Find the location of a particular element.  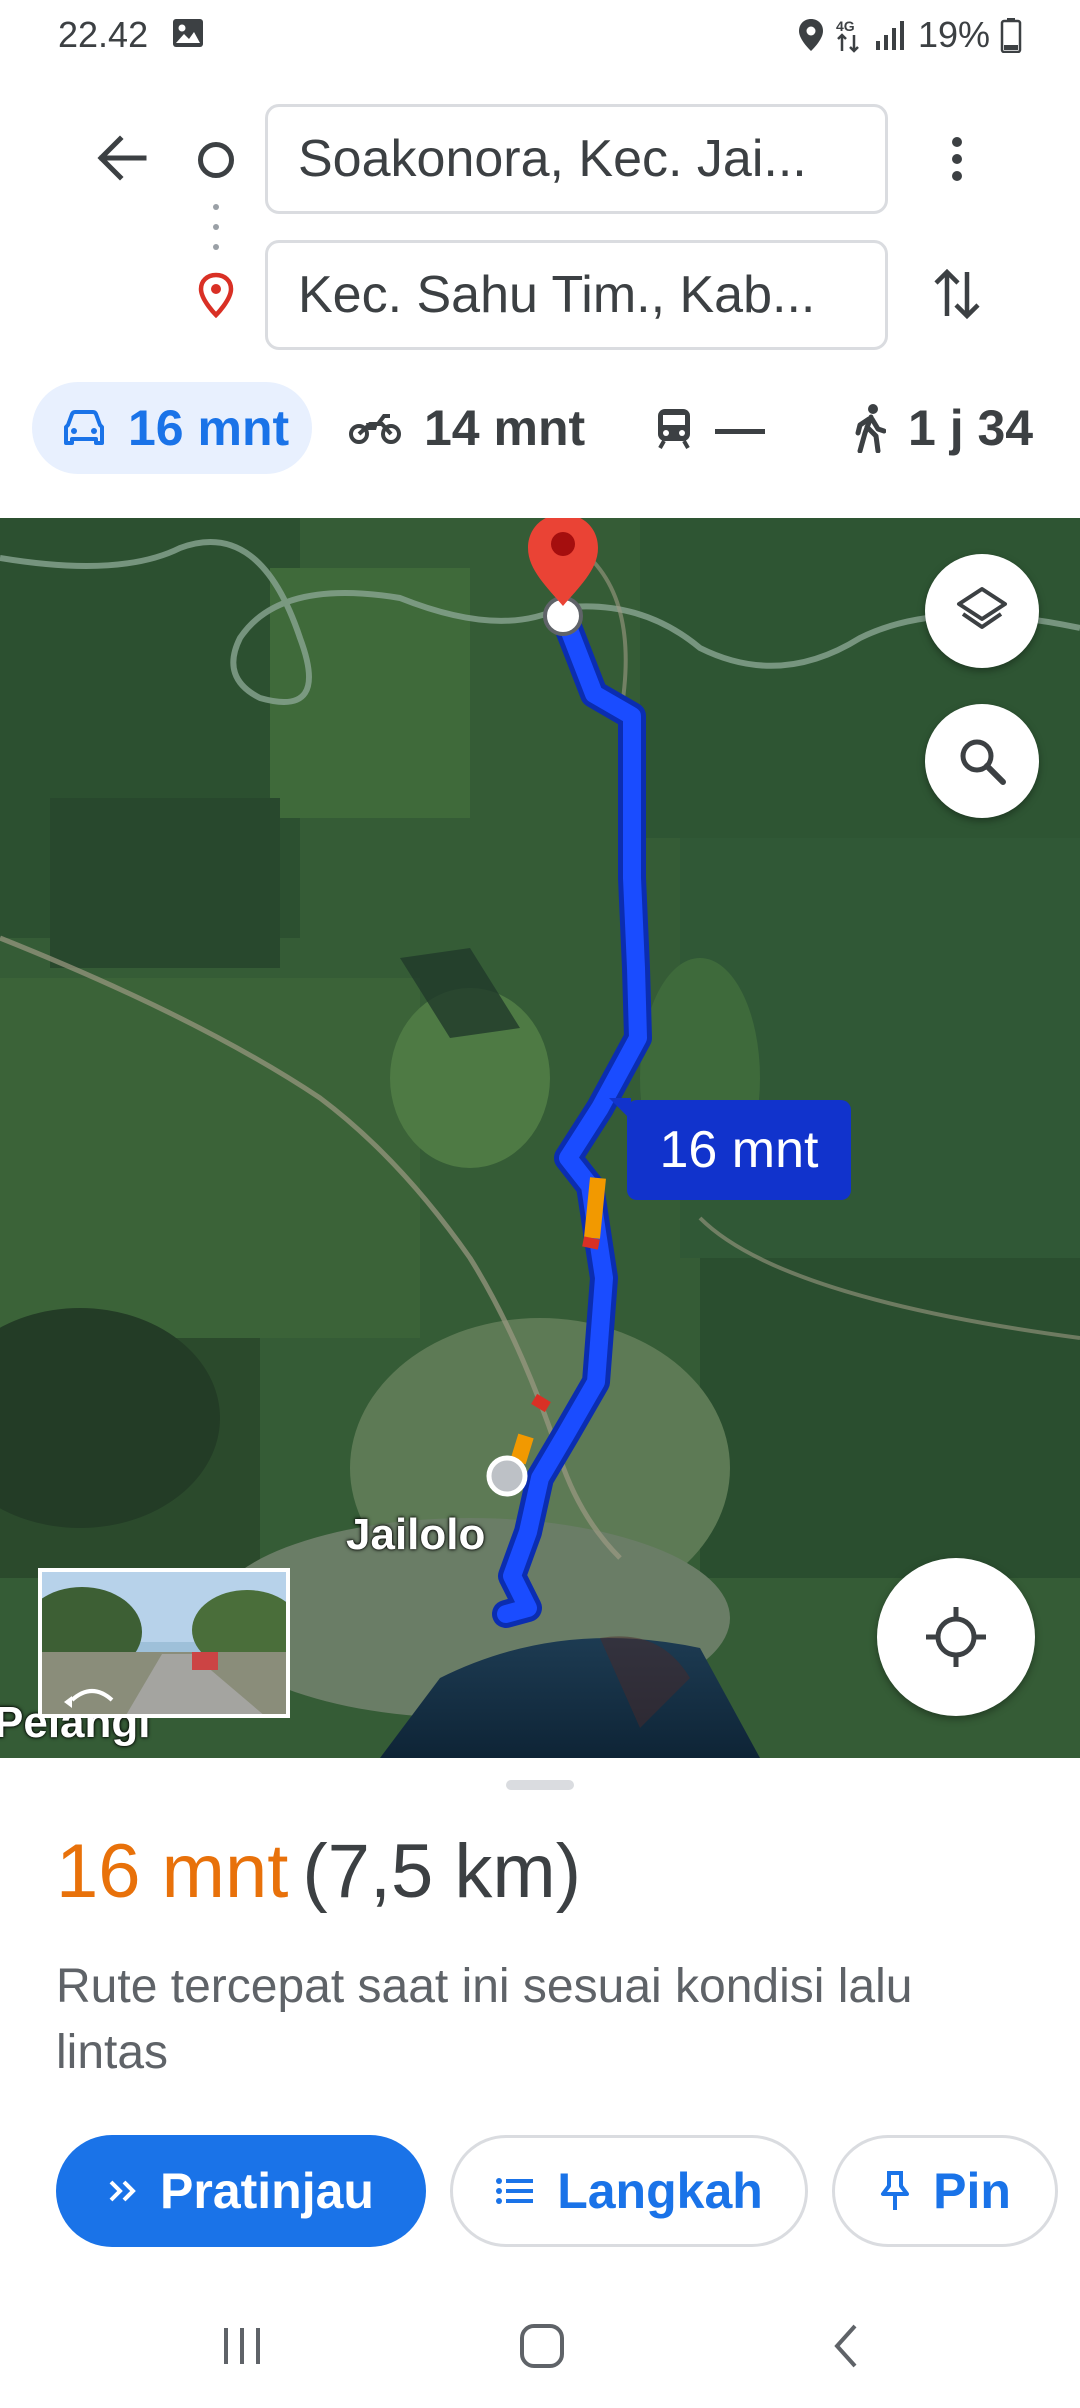

location-status-icon is located at coordinates (810, 35).